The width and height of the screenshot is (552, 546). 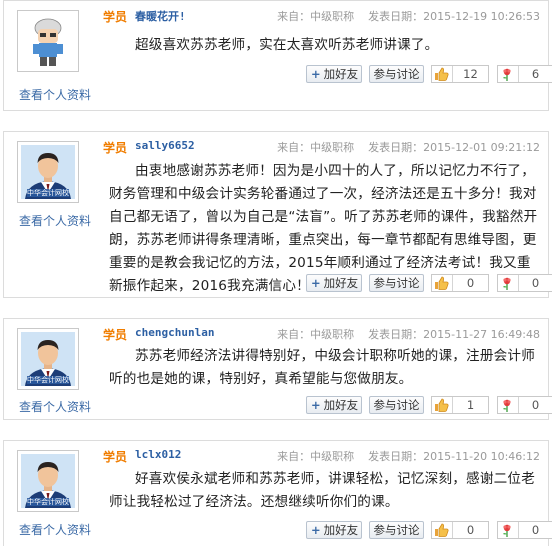 I want to click on username: sally6652, so click(x=165, y=145).